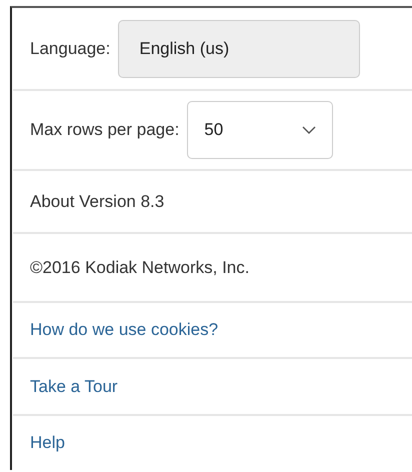 The image size is (412, 472). Describe the element at coordinates (47, 443) in the screenshot. I see `menu-link: Help` at that location.